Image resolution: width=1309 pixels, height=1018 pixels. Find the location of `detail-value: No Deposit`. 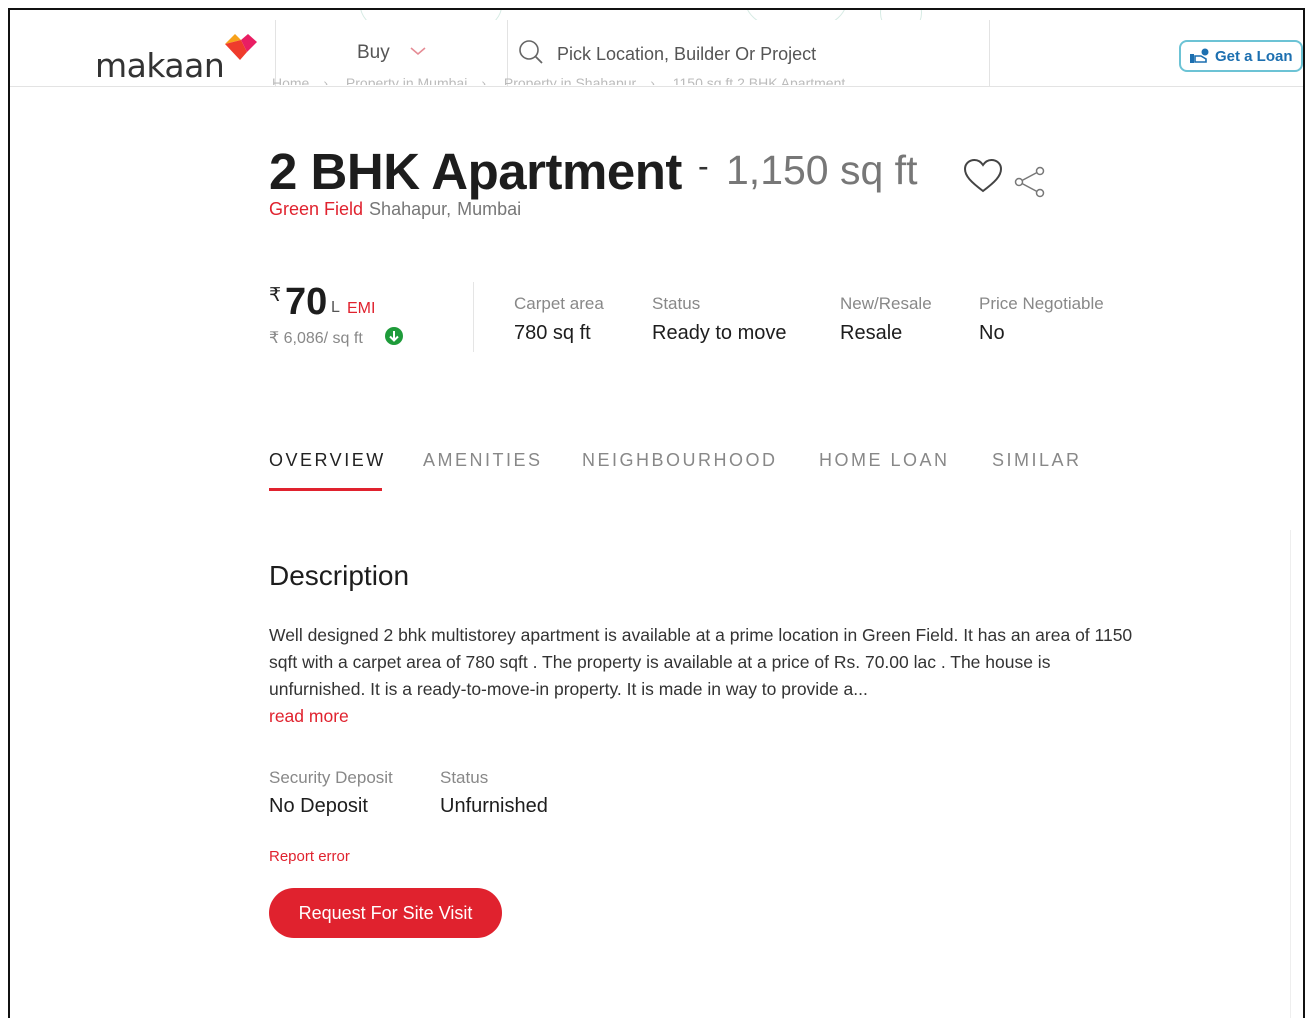

detail-value: No Deposit is located at coordinates (318, 806).